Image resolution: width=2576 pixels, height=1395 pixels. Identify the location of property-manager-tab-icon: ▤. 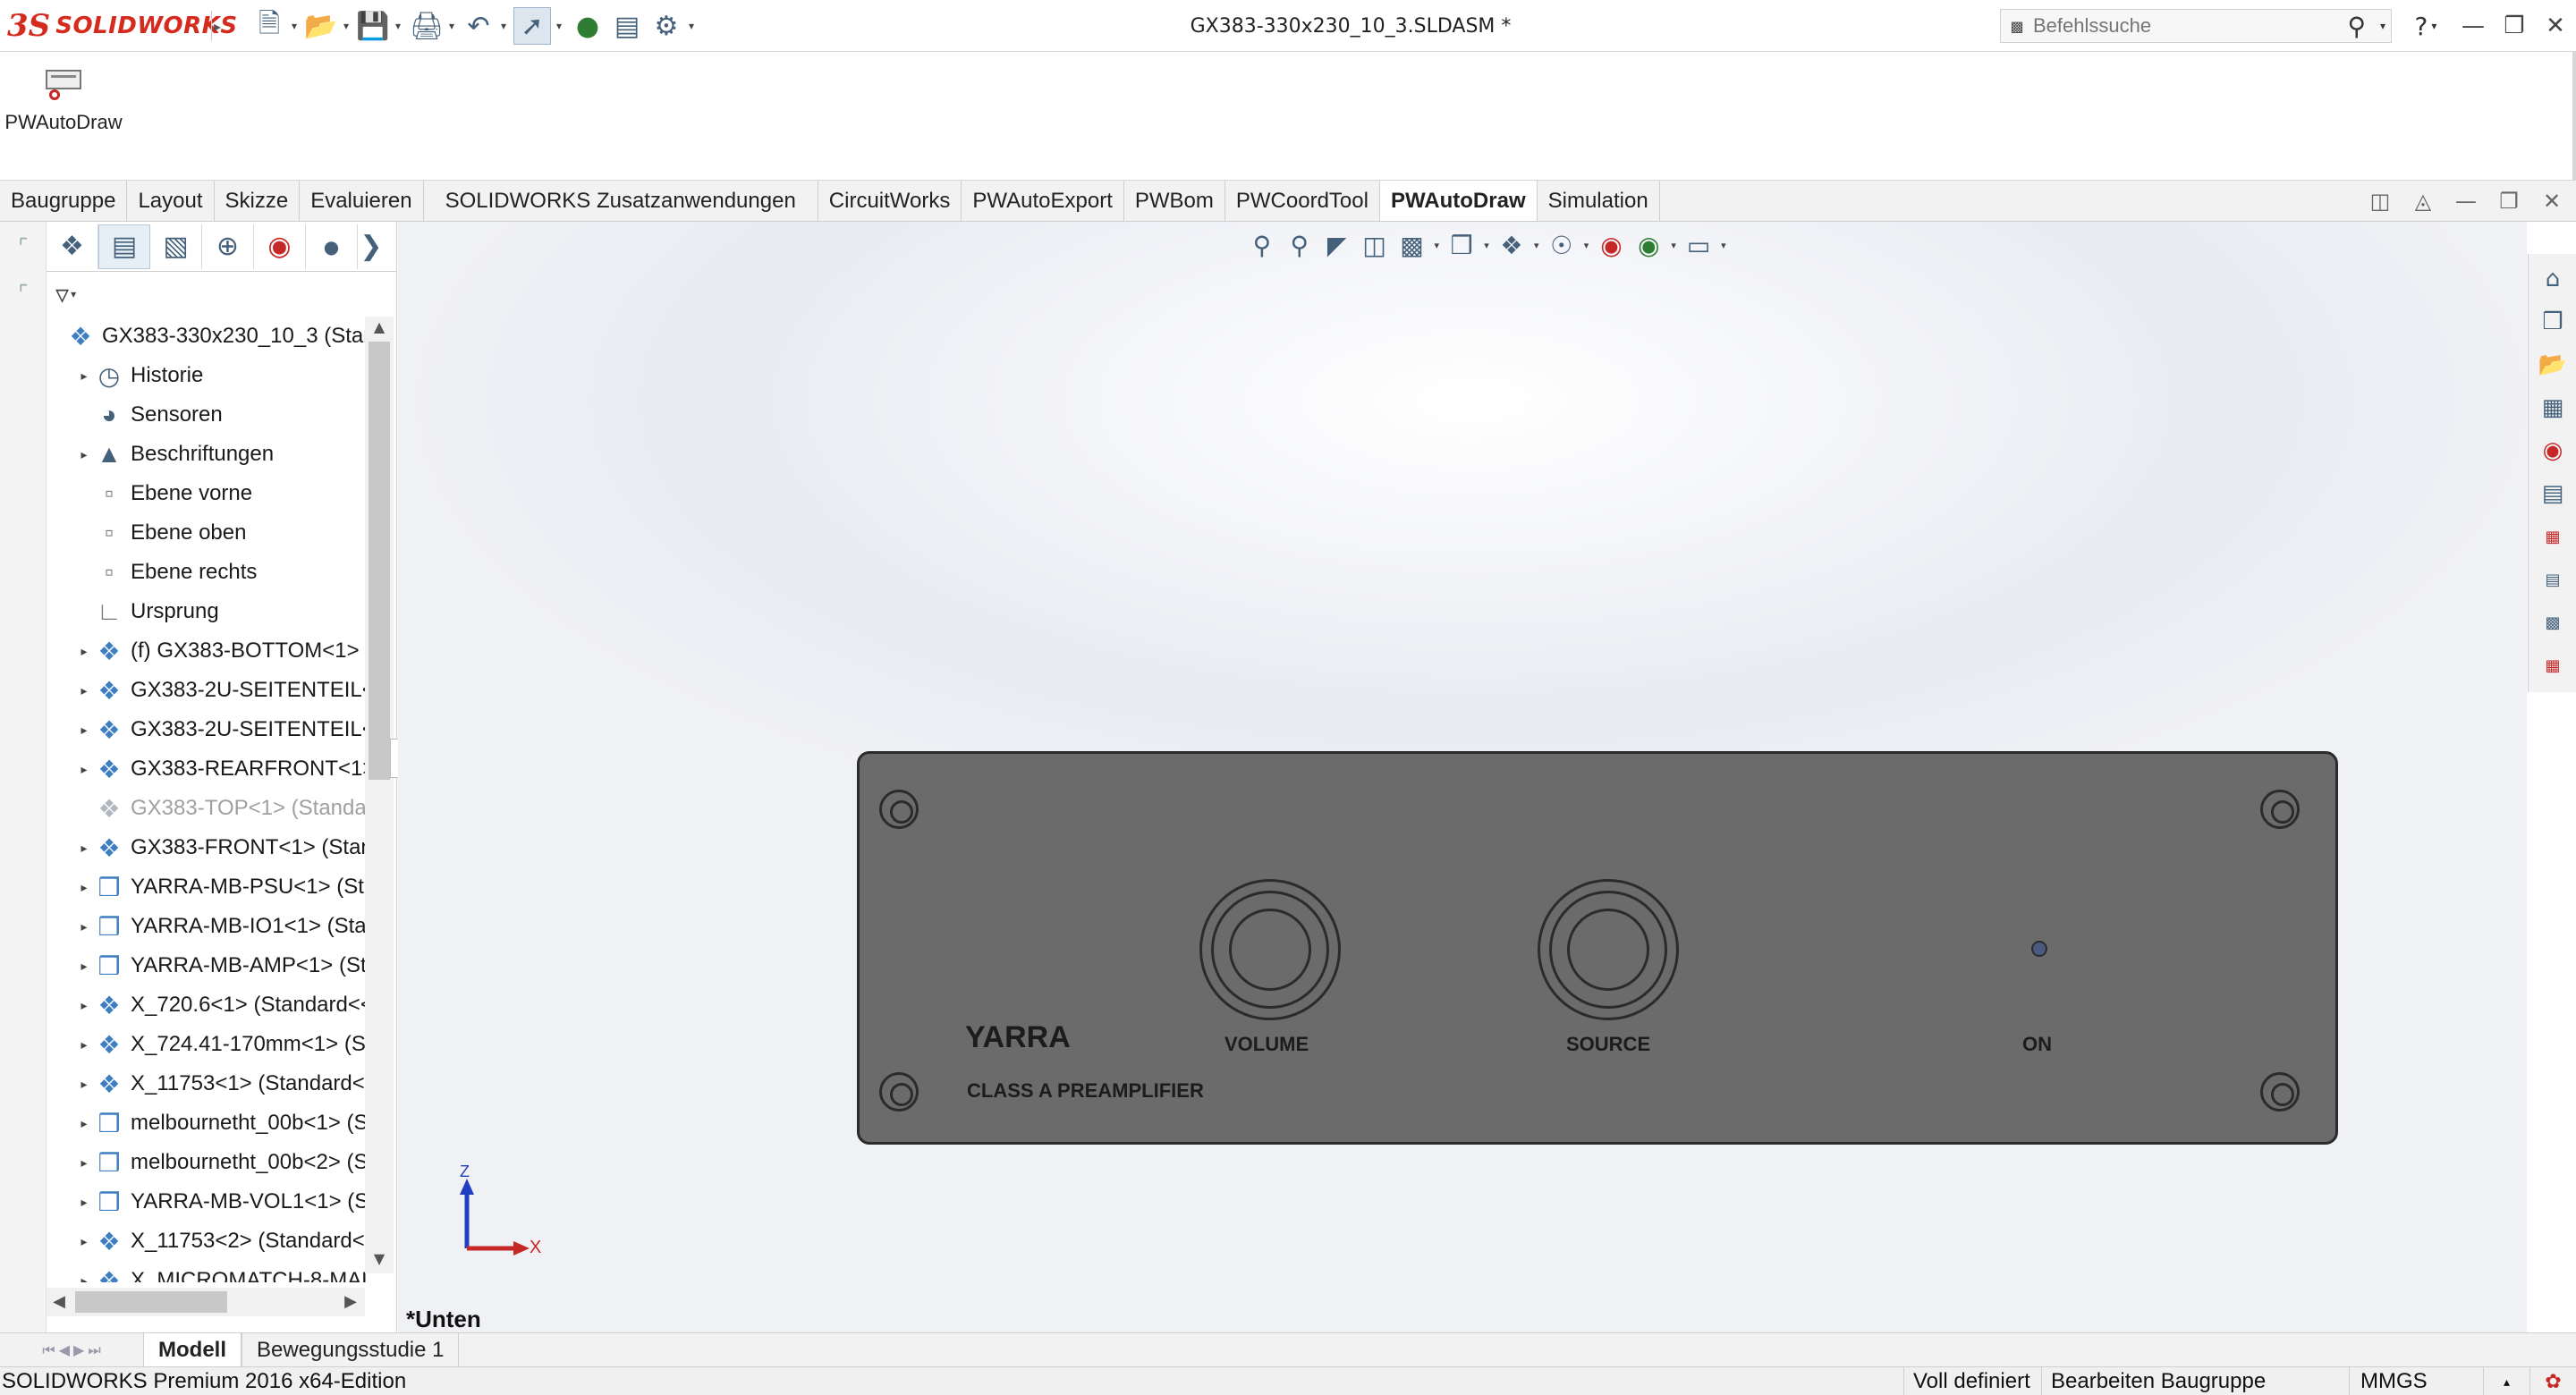
(124, 246).